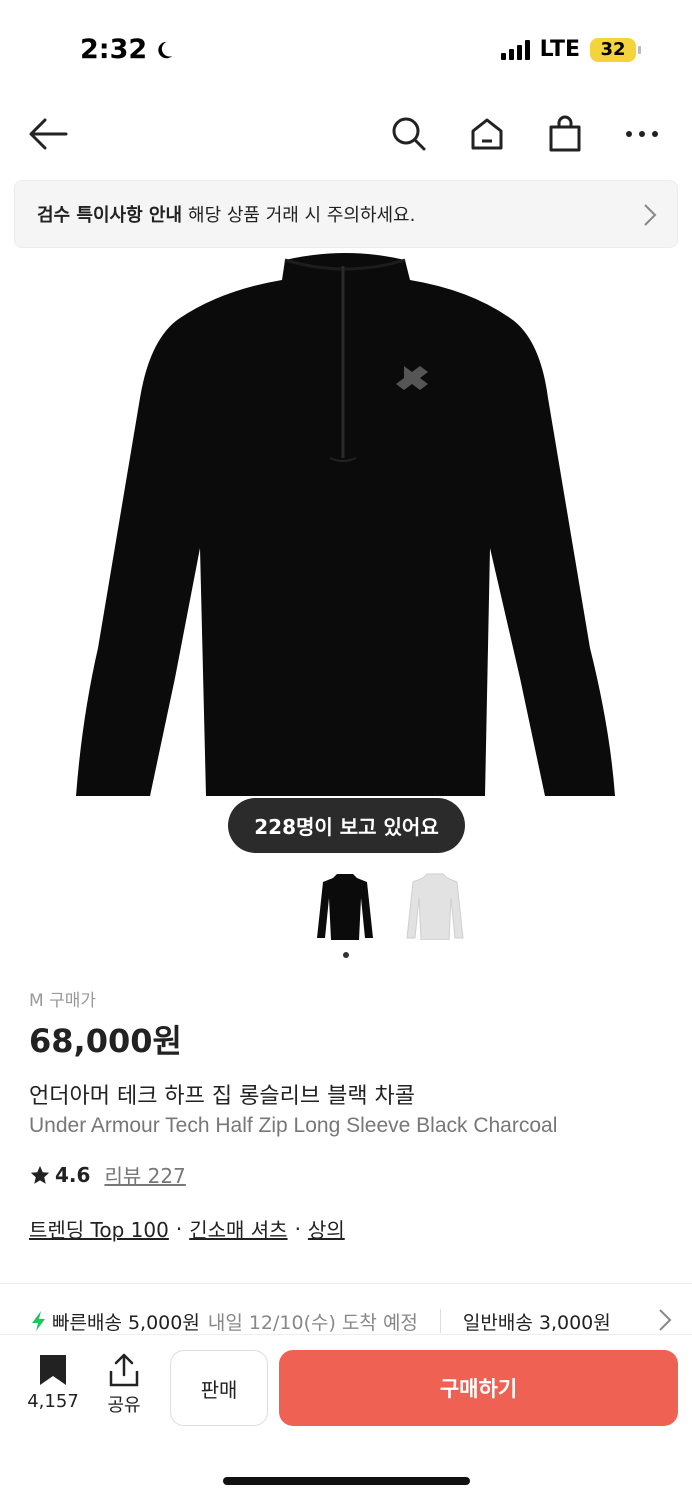 The image size is (692, 1500). I want to click on rating-row: 4.6 리뷰 227, so click(107, 1174).